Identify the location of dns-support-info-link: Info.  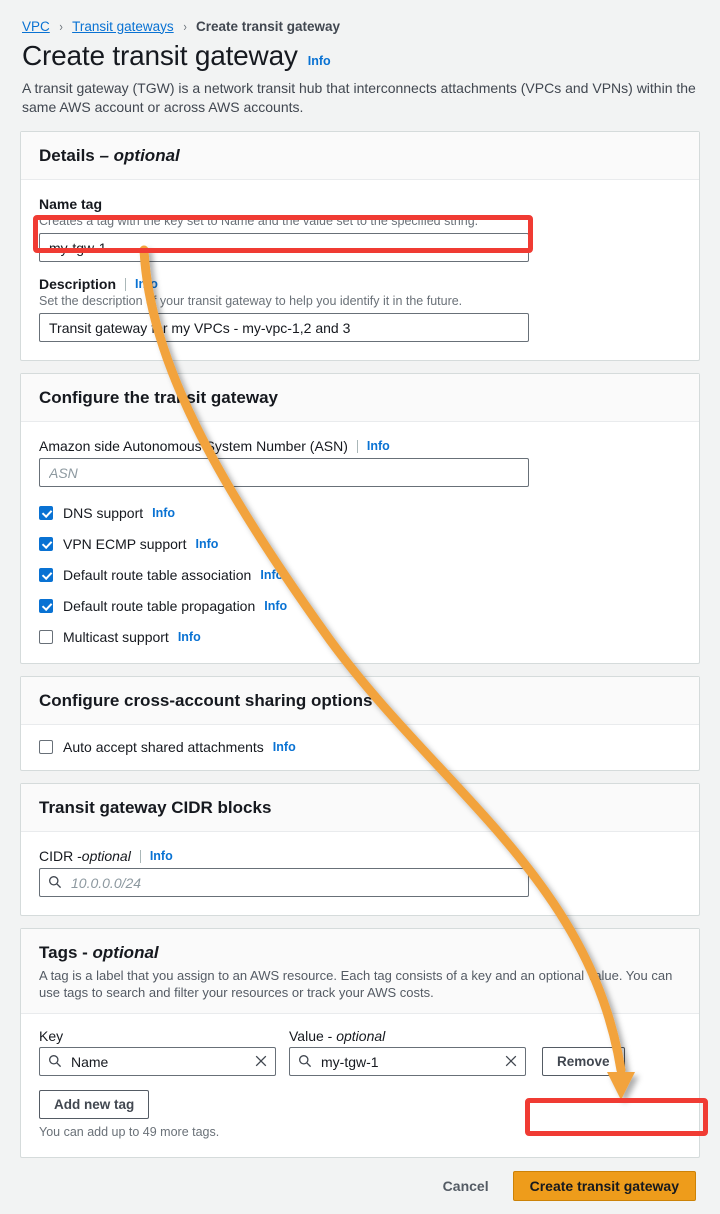
(163, 513).